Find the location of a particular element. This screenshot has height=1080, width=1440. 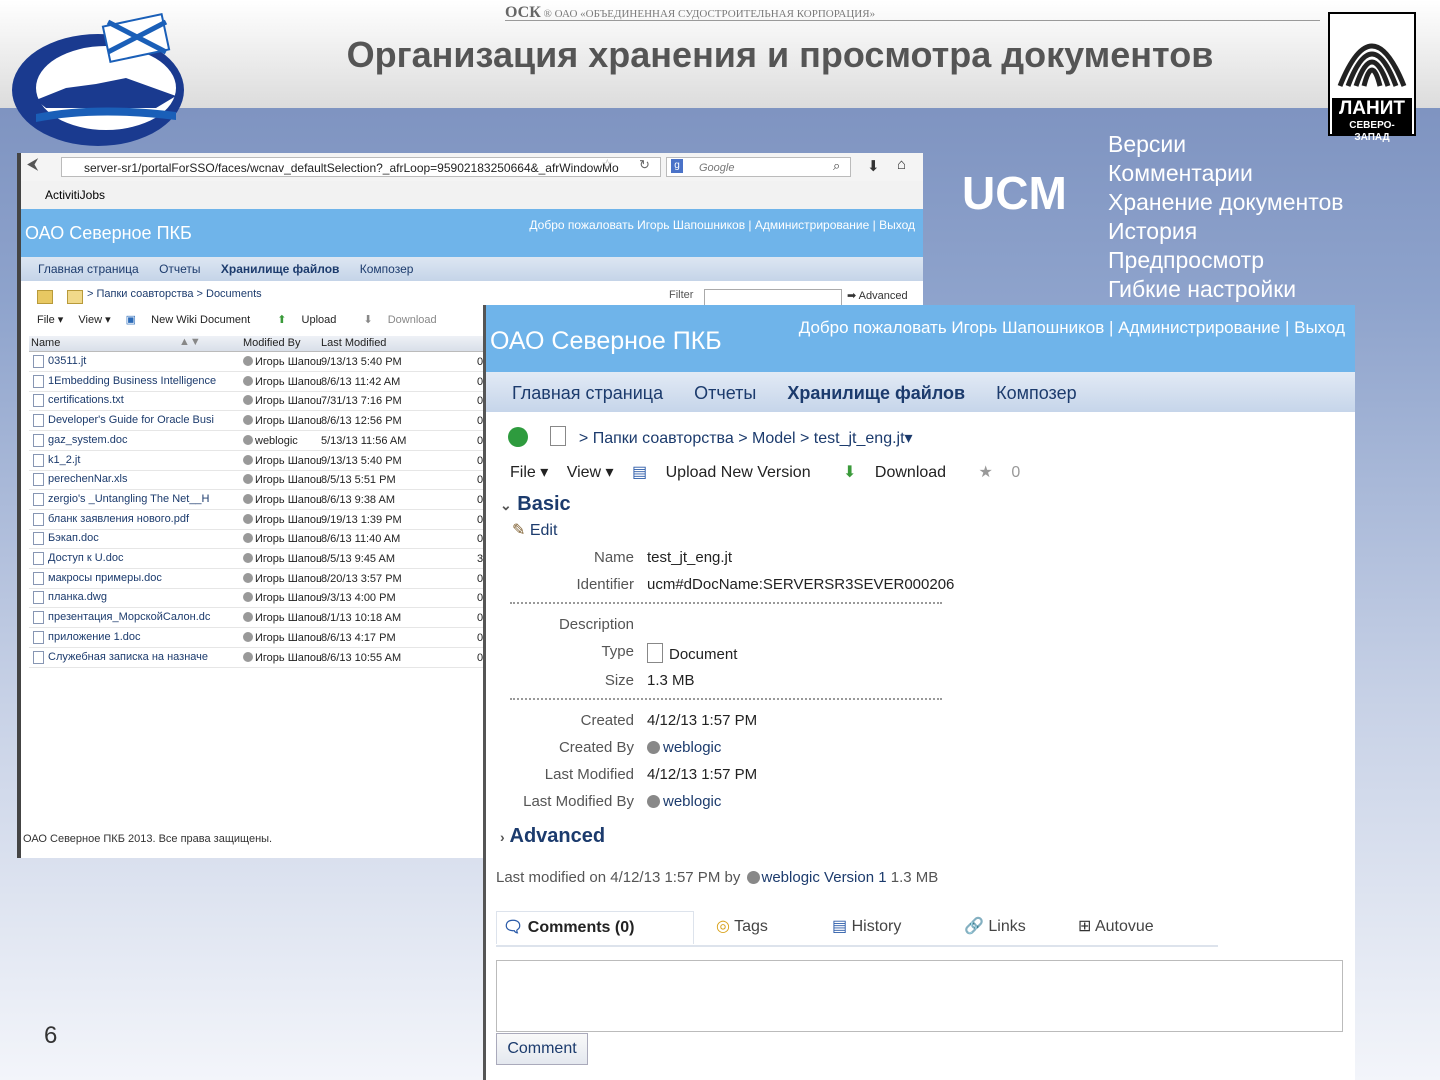

bookmark-item: ActivitiJobs is located at coordinates (75, 195).